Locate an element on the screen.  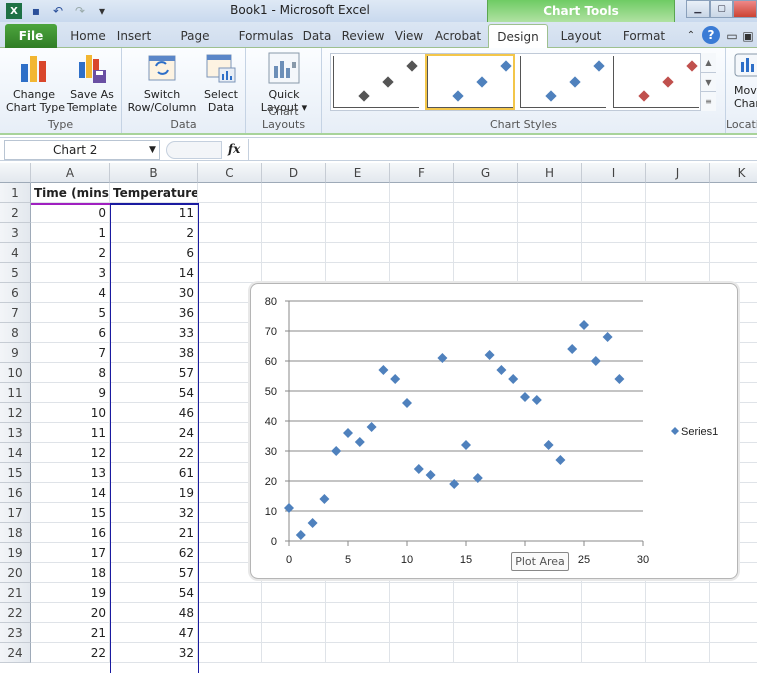
column-header-d: D is located at coordinates (294, 173).